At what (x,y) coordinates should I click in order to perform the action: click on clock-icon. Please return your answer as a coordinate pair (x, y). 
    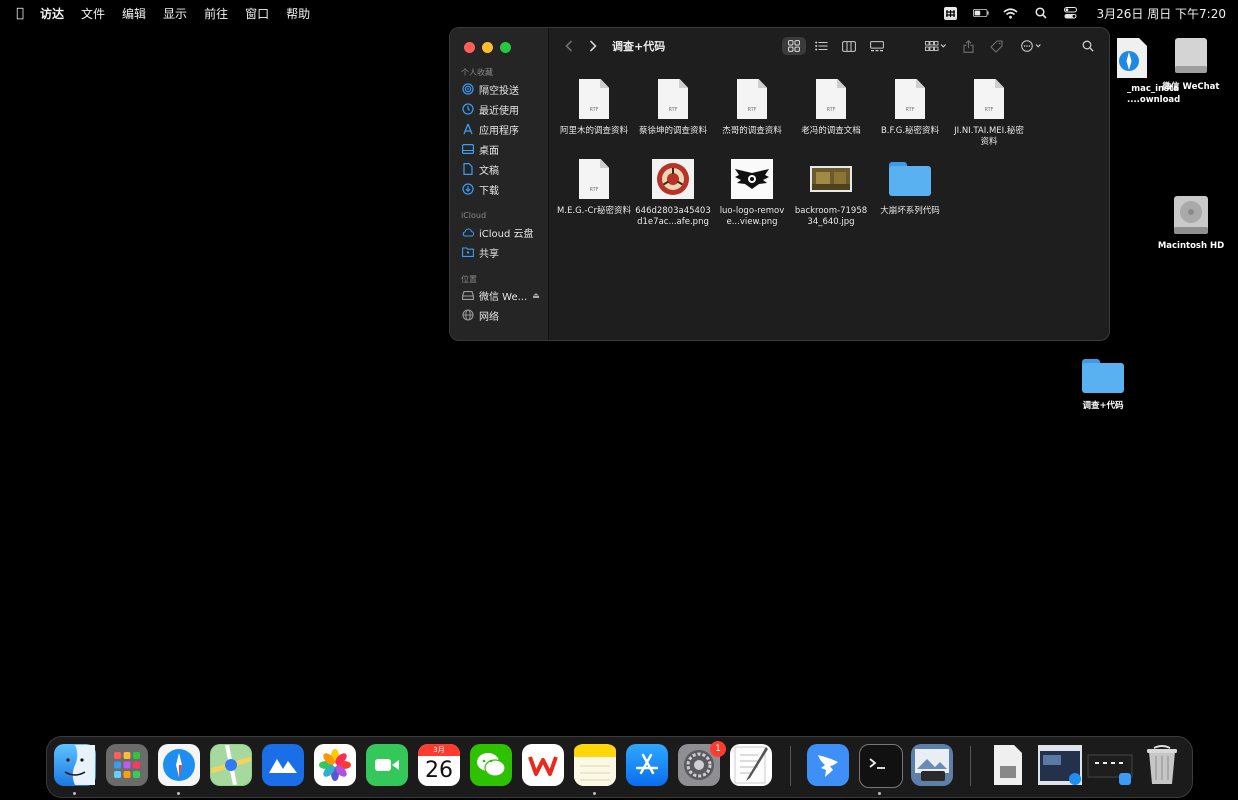
    Looking at the image, I should click on (468, 109).